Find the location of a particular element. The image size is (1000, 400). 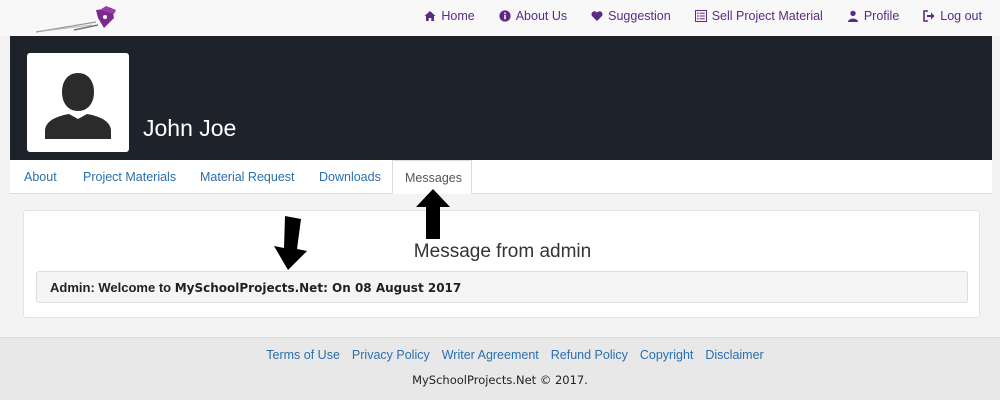

list-icon is located at coordinates (700, 16).